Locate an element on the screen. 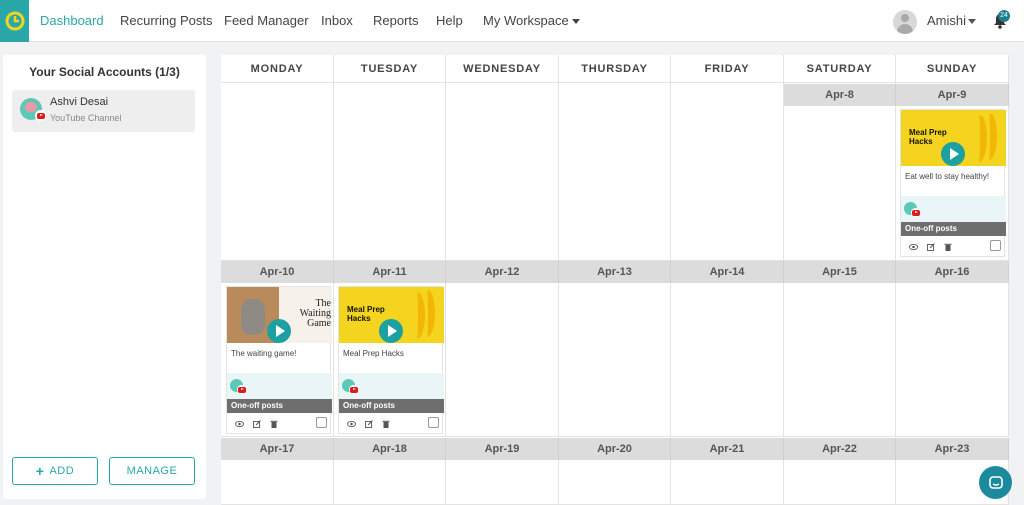 Image resolution: width=1024 pixels, height=505 pixels. app-logo is located at coordinates (14, 21).